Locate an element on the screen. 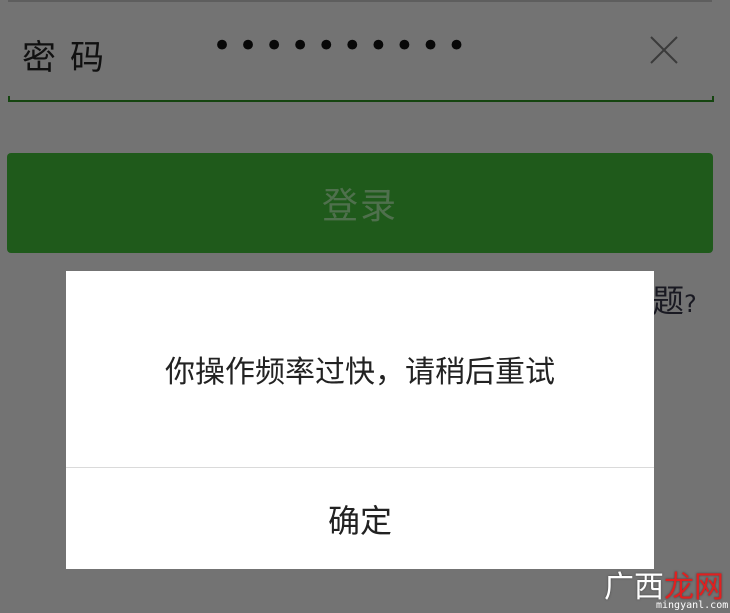 The image size is (730, 613). watermark-url: mingyanl.com is located at coordinates (692, 605).